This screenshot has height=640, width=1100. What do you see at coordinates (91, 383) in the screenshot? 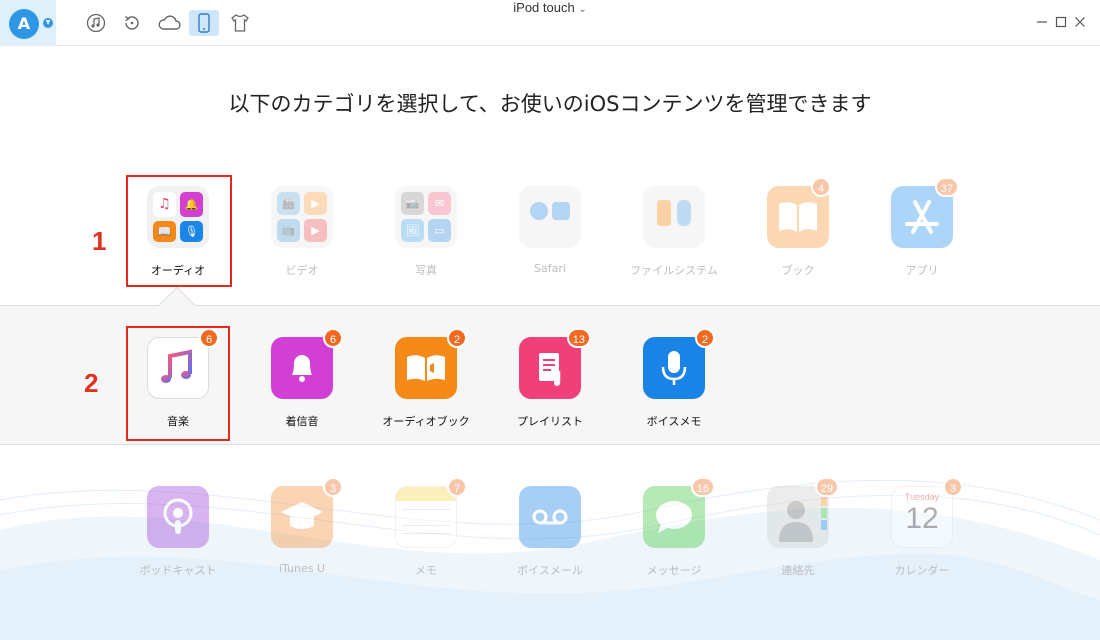
I see `step-number: 2` at bounding box center [91, 383].